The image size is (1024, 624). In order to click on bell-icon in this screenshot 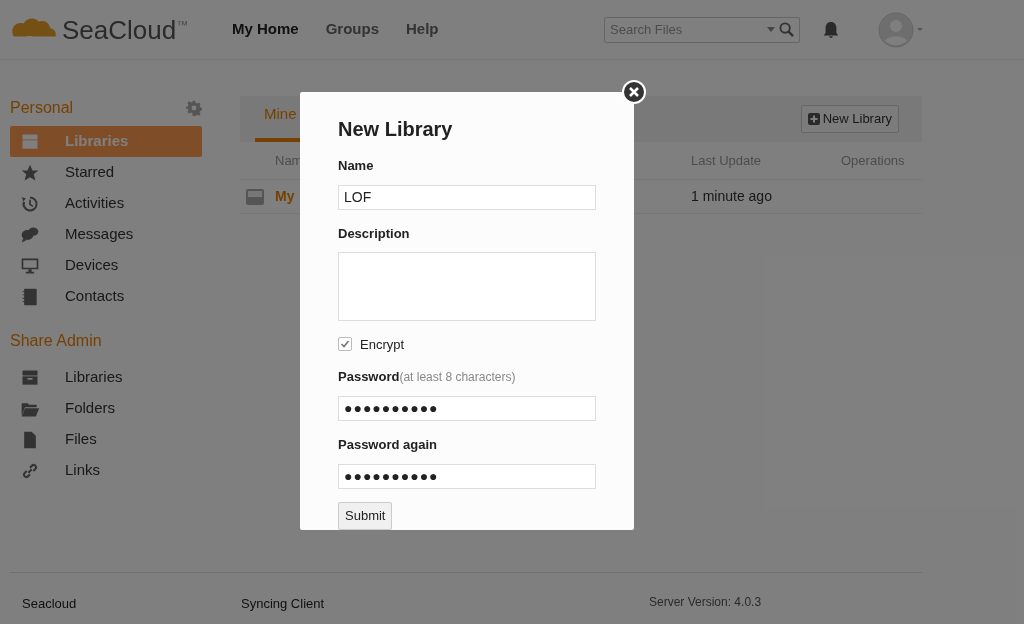, I will do `click(831, 29)`.